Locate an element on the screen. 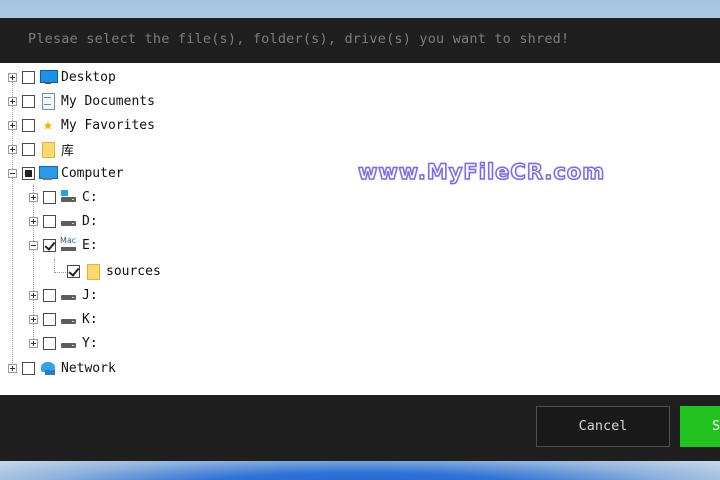  tree-item-label: C: is located at coordinates (90, 197).